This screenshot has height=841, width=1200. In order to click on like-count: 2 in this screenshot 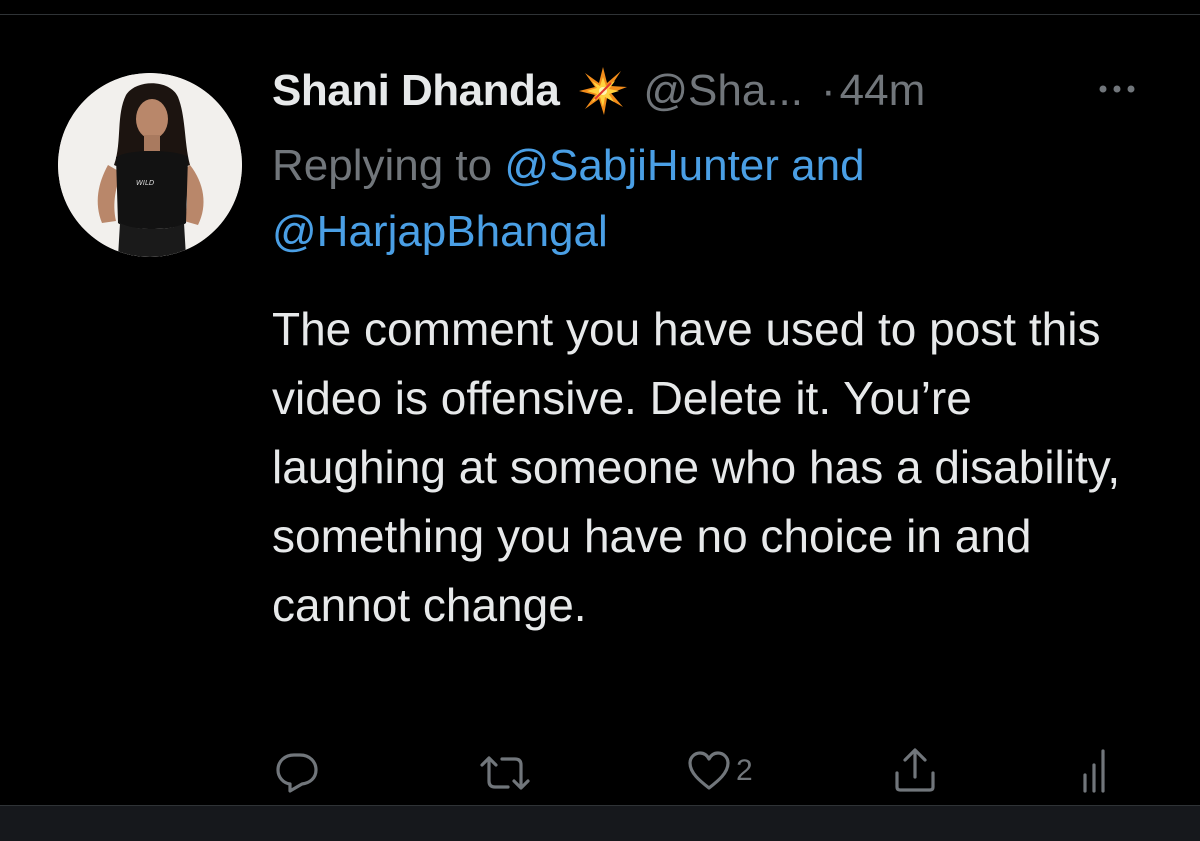, I will do `click(744, 770)`.